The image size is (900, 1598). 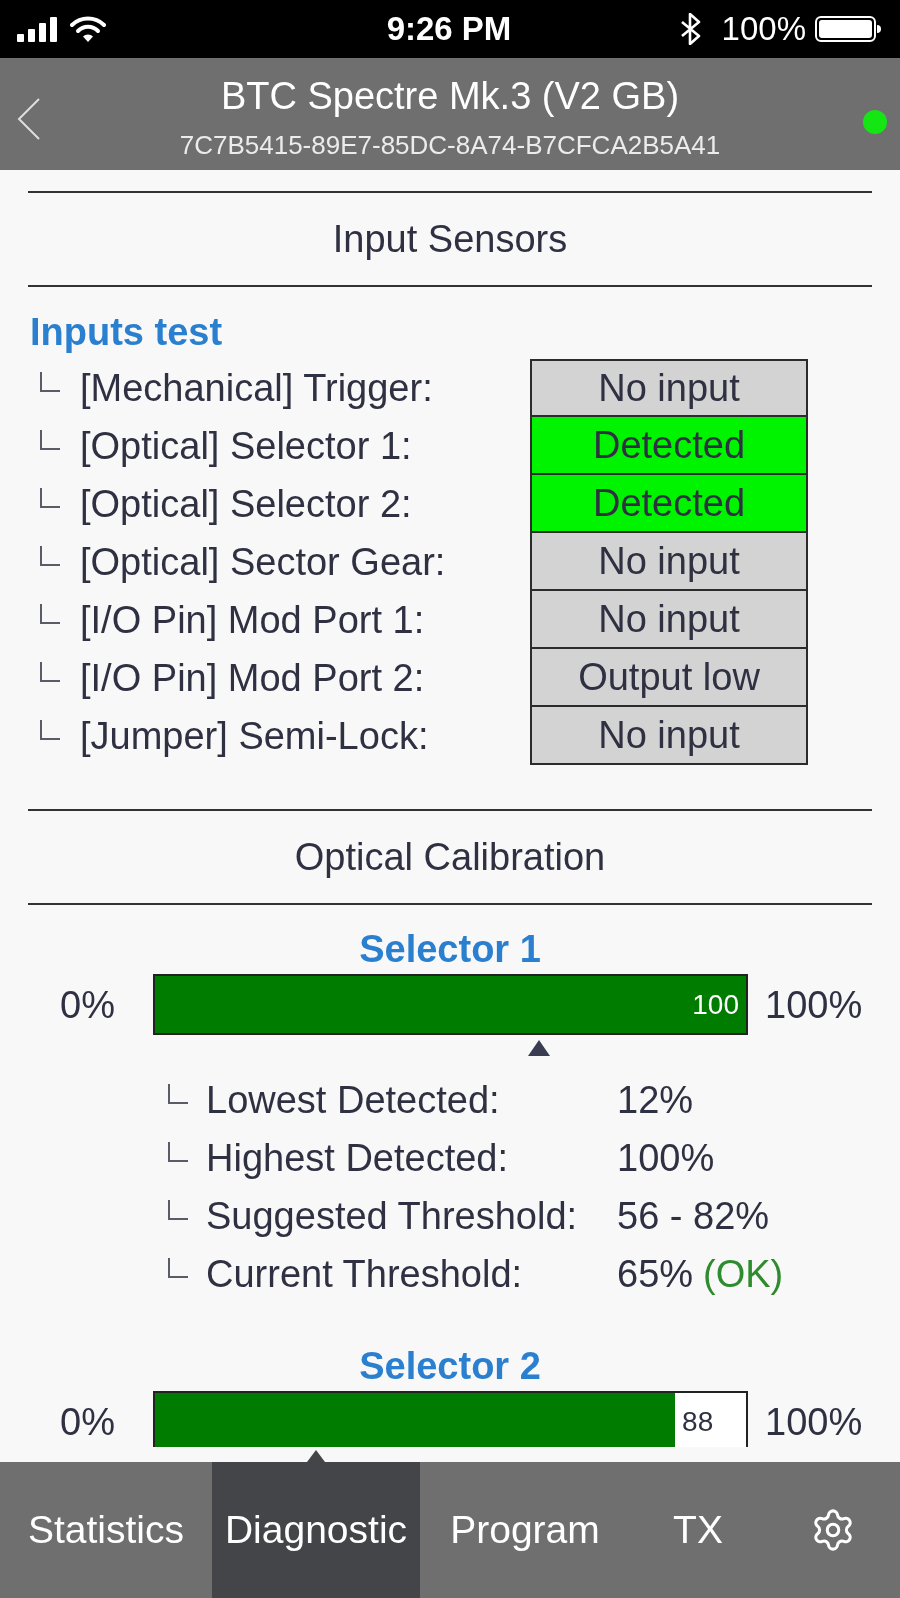 I want to click on tab: Diagnostic, so click(x=316, y=1530).